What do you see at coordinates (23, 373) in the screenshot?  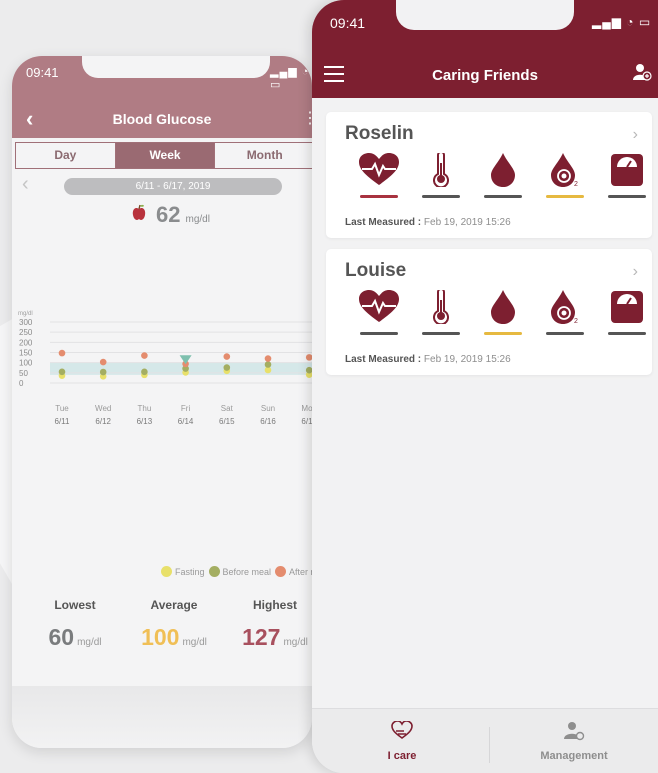 I see `y-tick-label: 50` at bounding box center [23, 373].